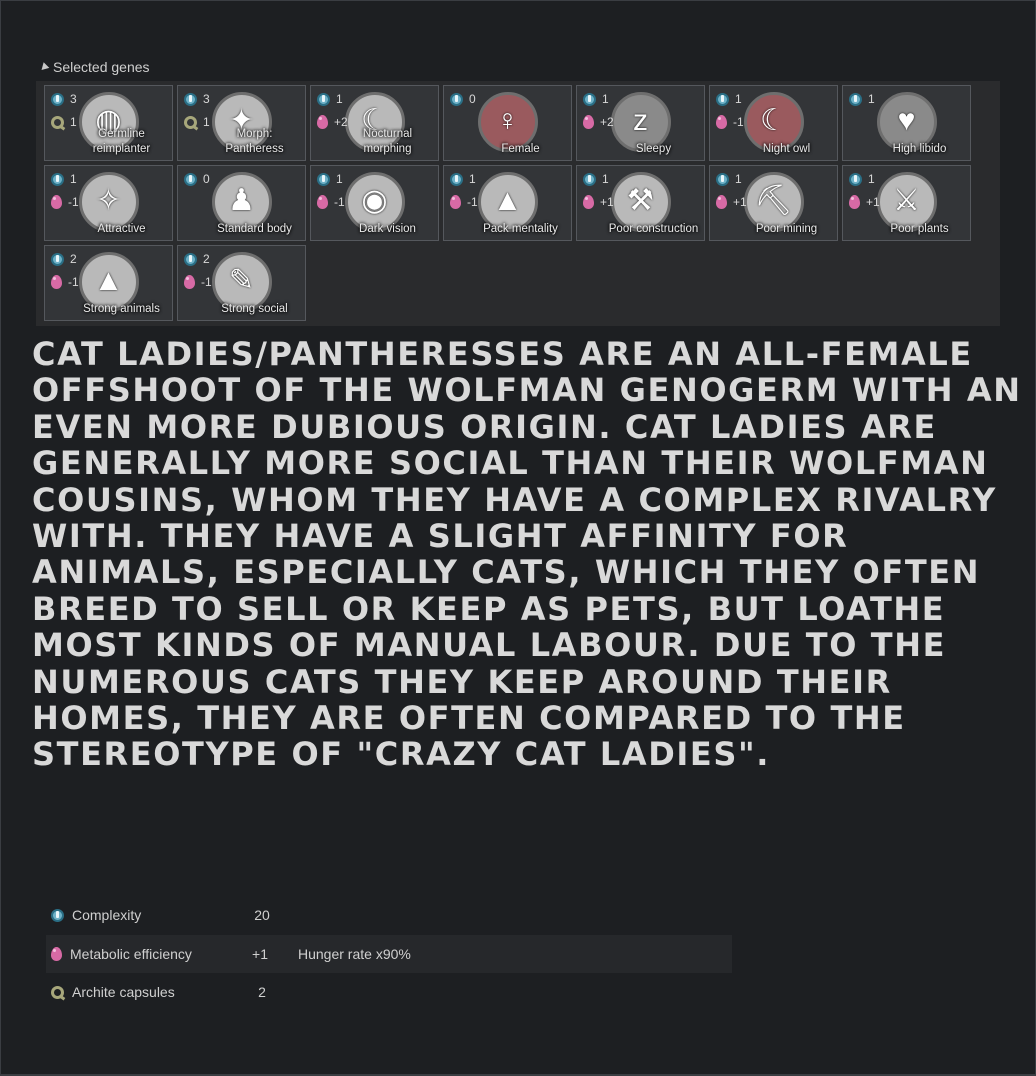 This screenshot has height=1076, width=1036. What do you see at coordinates (906, 120) in the screenshot?
I see `gene-glyph-icon: ♥` at bounding box center [906, 120].